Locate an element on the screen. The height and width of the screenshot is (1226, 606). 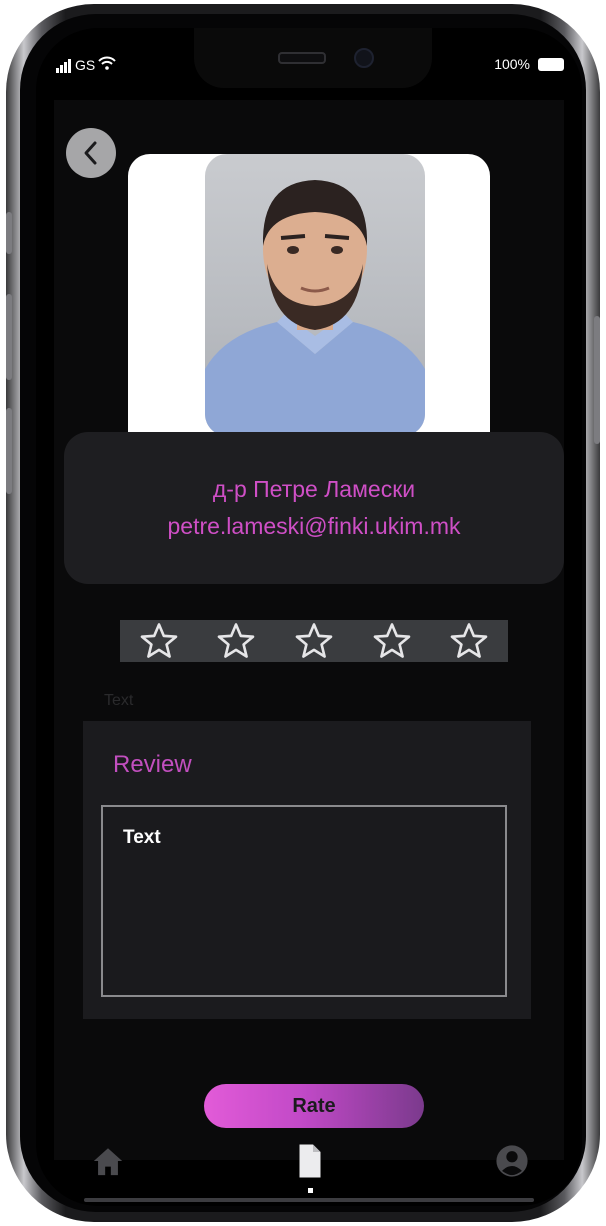
carrier-label: GS is located at coordinates (85, 65).